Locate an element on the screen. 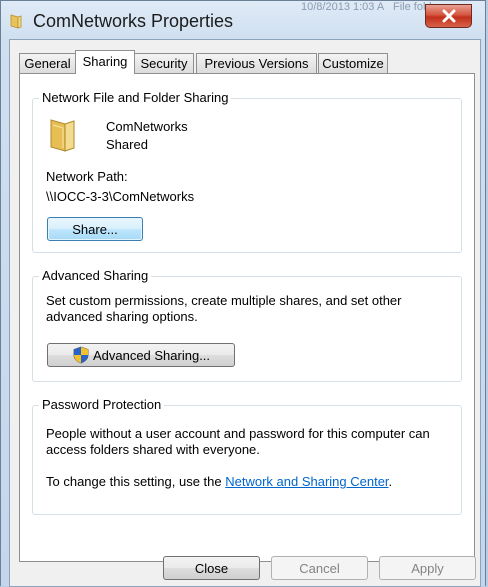  background-date-fragment: 10/8/2013 1:03 A is located at coordinates (343, 7).